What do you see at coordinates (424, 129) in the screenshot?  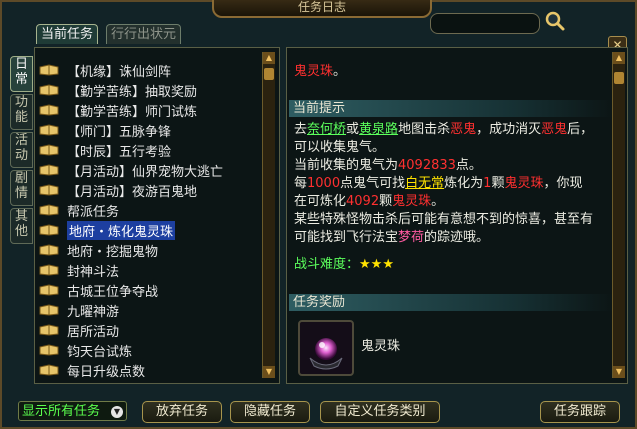 I see `hint-text-part: 地图击杀` at bounding box center [424, 129].